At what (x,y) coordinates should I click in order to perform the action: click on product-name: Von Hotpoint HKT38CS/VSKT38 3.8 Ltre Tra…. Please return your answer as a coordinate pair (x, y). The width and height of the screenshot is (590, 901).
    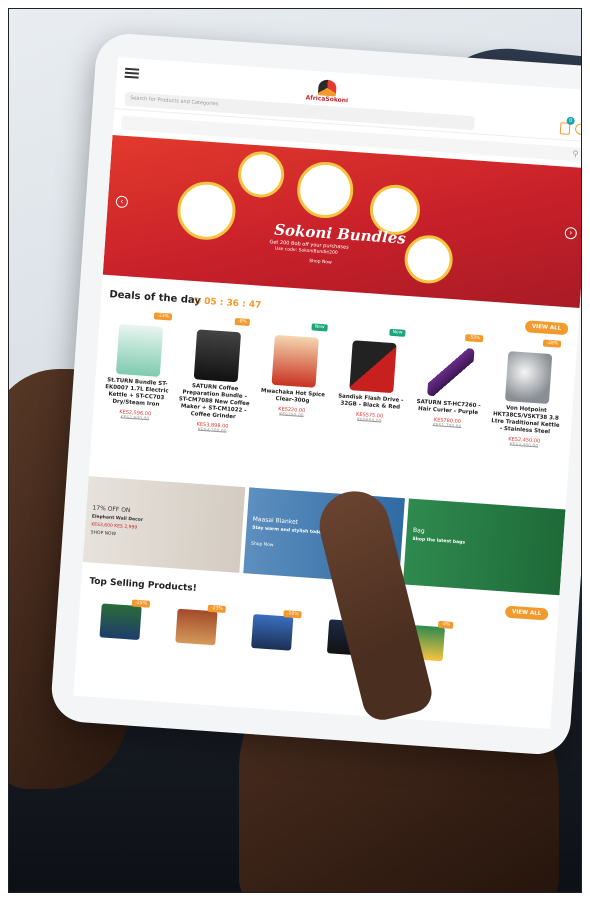
    Looking at the image, I should click on (525, 420).